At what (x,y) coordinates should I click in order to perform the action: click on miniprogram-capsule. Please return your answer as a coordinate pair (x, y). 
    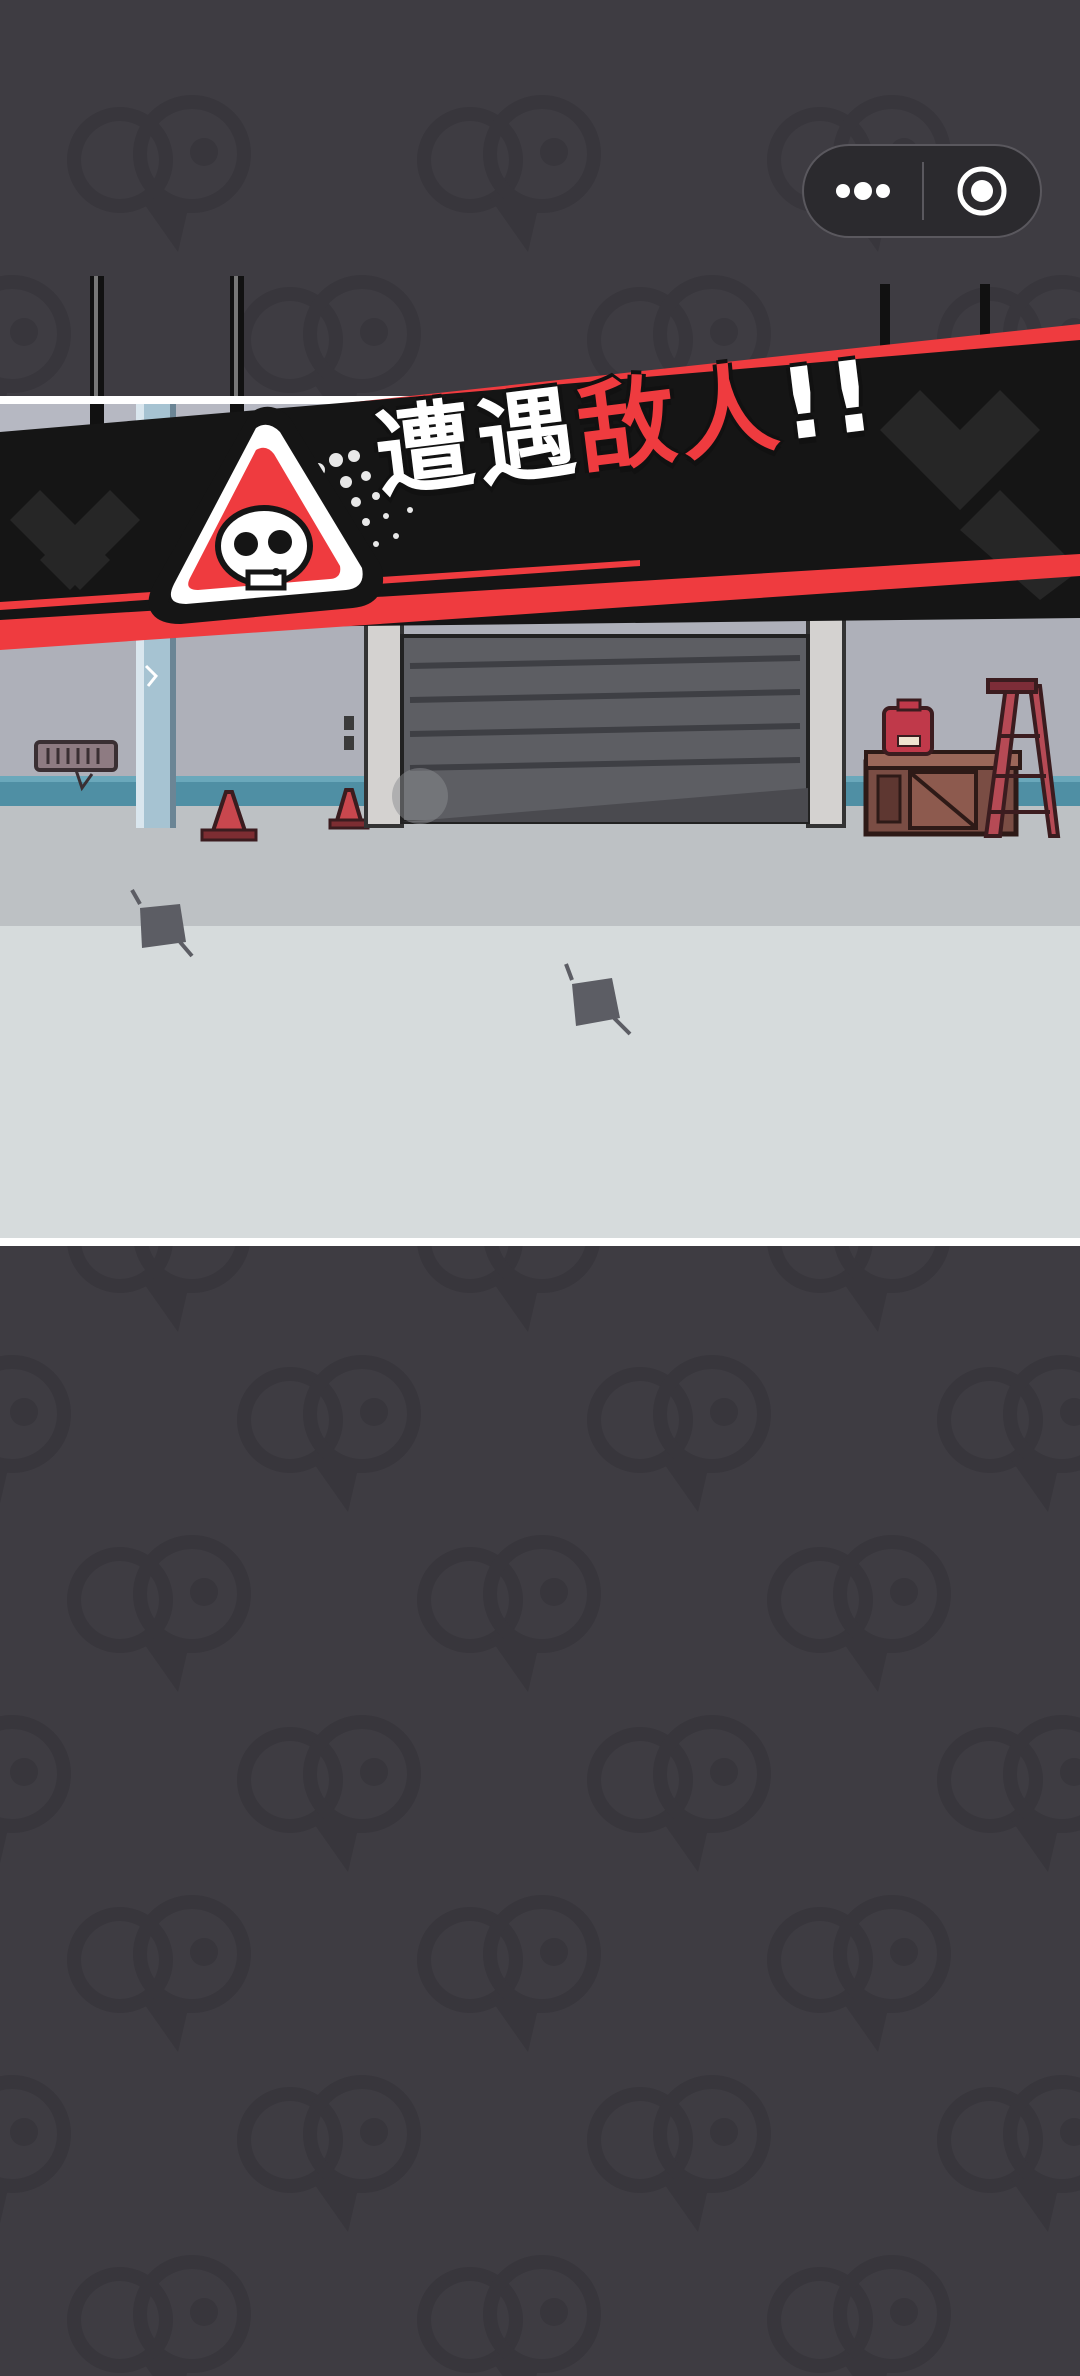
    Looking at the image, I should click on (922, 191).